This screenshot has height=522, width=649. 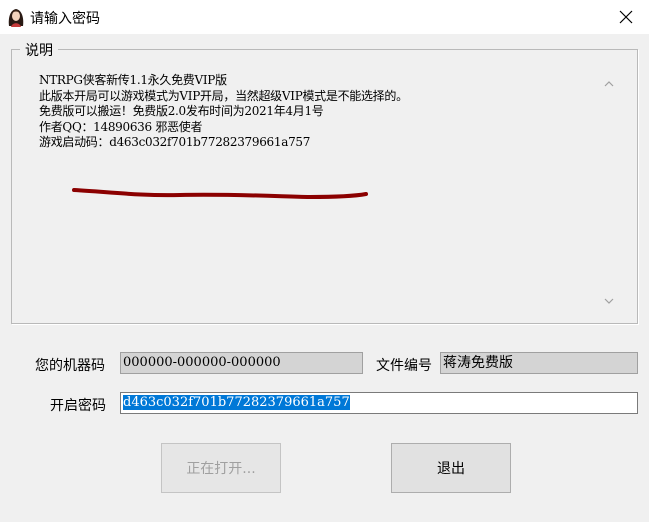 I want to click on machine-code-field: 000000-000000-000000, so click(x=241, y=363).